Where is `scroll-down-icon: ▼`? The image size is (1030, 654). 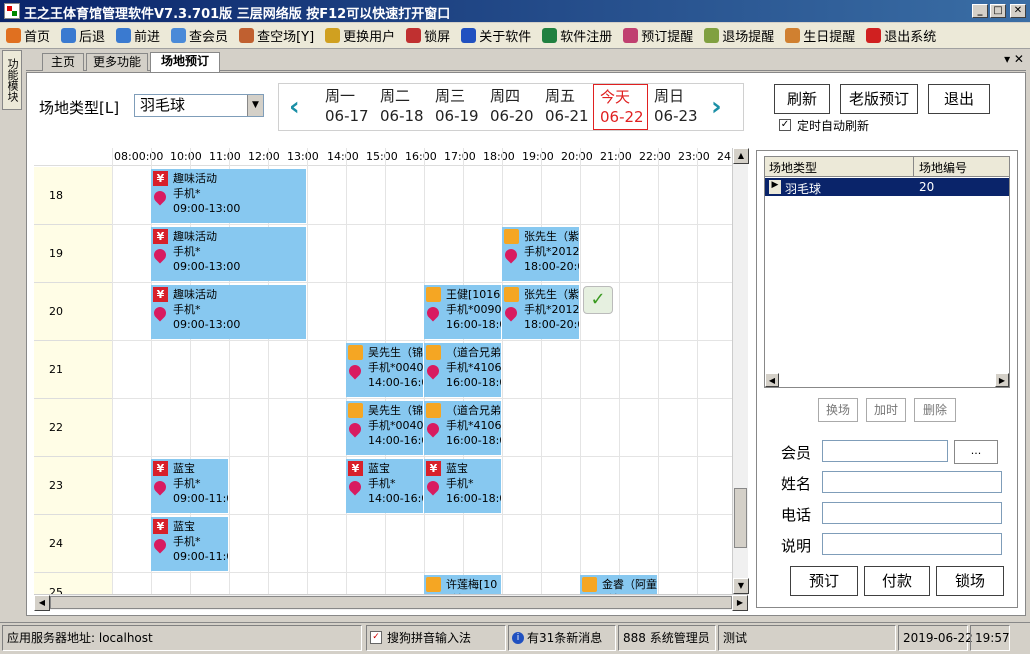
scroll-down-icon: ▼ is located at coordinates (741, 586).